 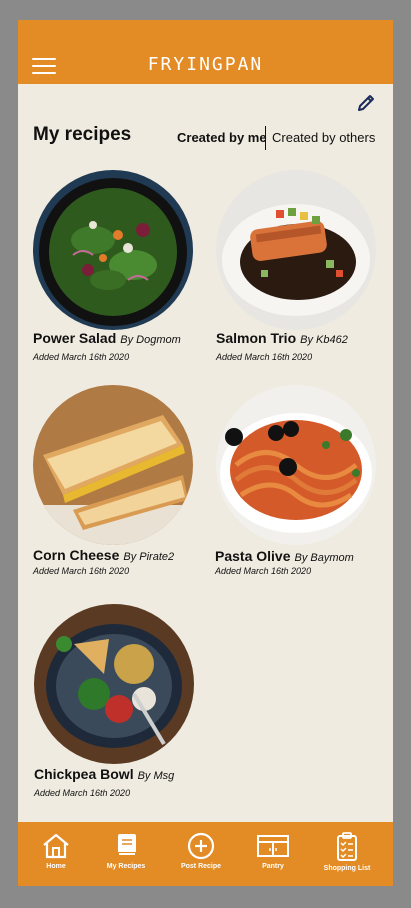 I want to click on recipe-book-icon, so click(x=127, y=845).